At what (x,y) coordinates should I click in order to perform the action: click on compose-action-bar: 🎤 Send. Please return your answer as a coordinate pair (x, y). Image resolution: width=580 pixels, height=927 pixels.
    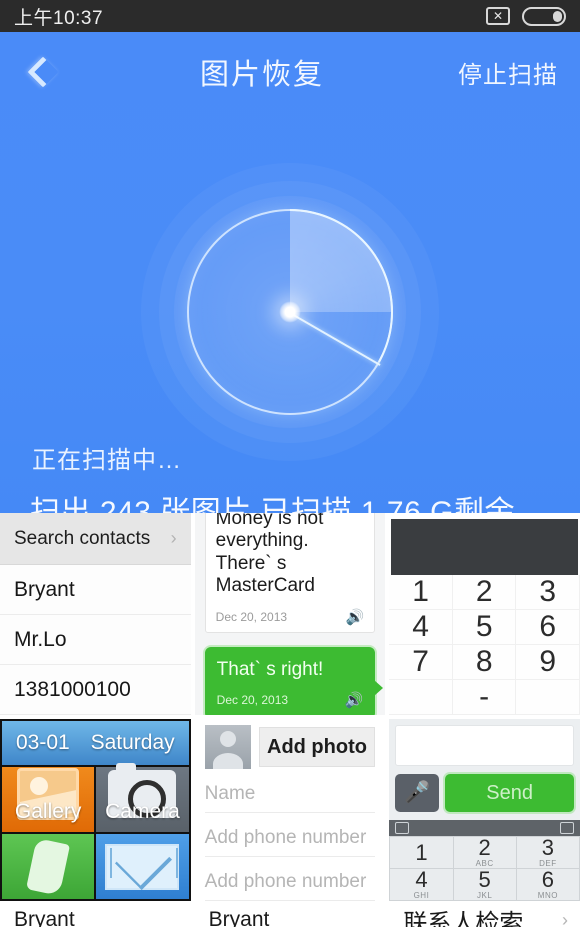
    Looking at the image, I should click on (484, 793).